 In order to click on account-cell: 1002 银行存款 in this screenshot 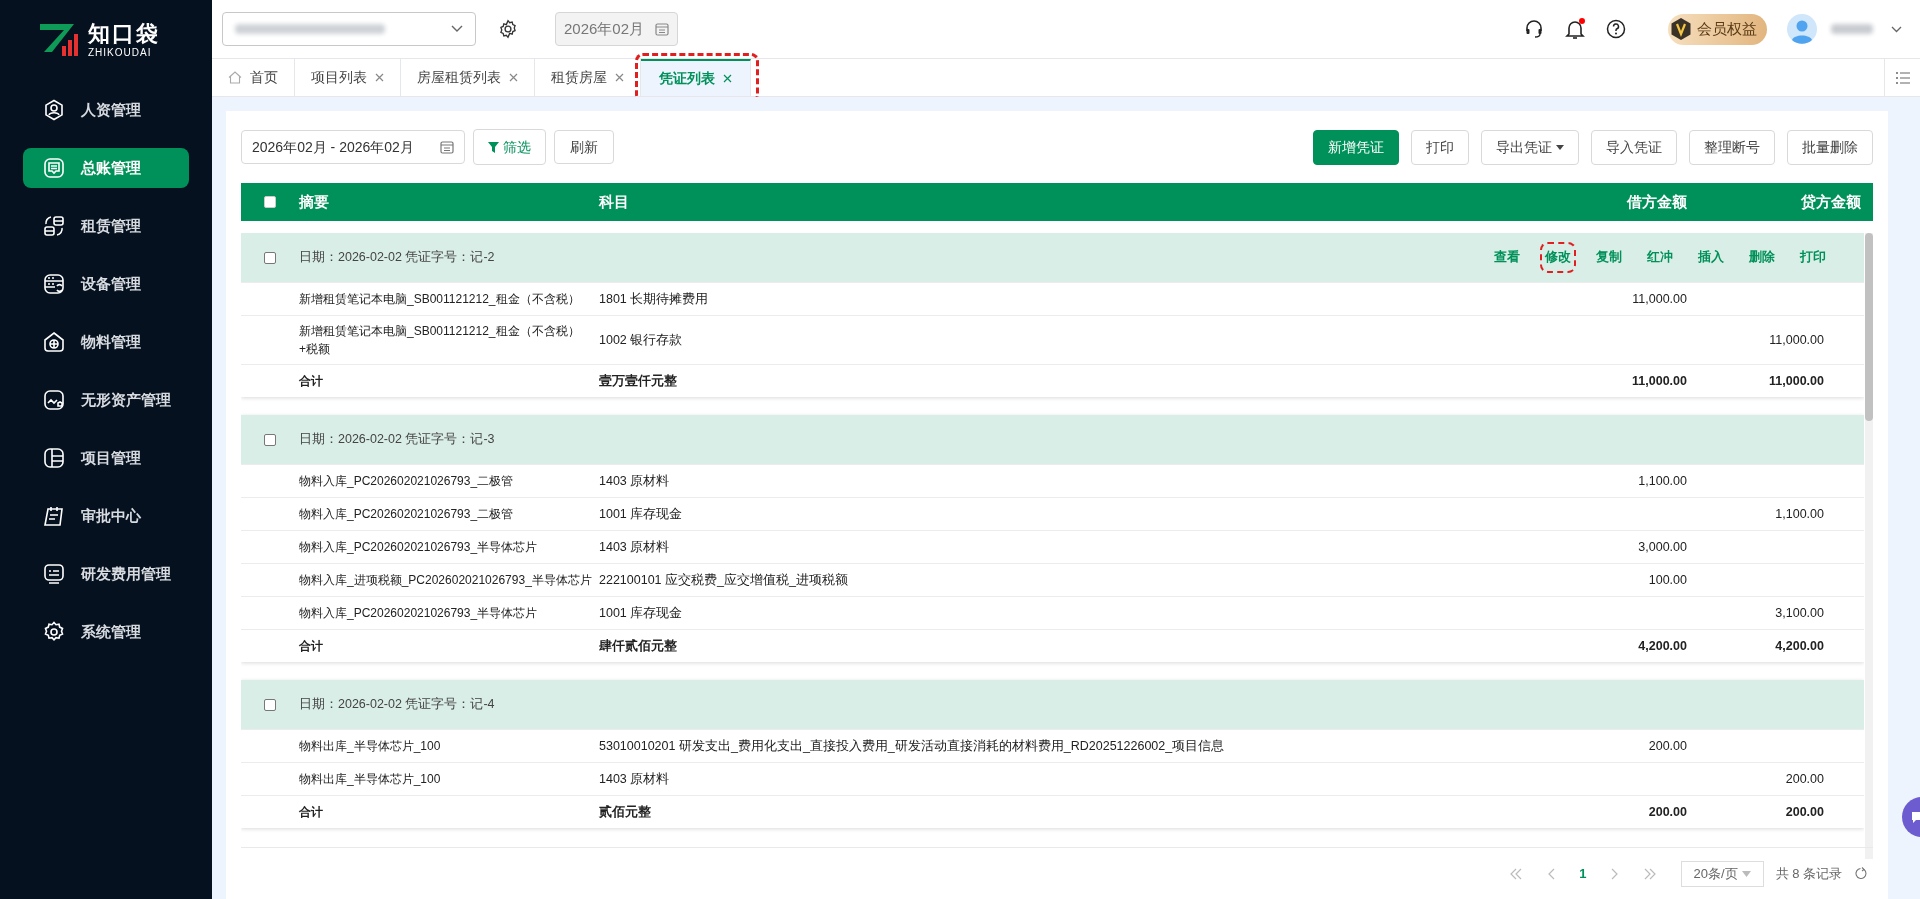, I will do `click(641, 339)`.